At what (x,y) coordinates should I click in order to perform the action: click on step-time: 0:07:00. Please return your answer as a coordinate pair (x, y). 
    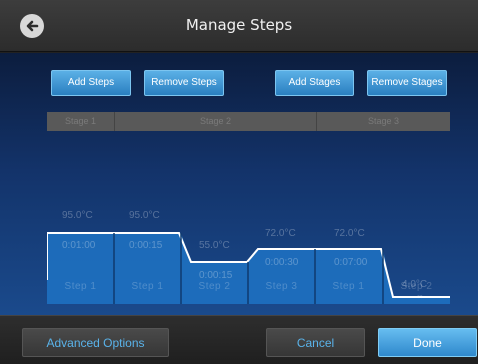
    Looking at the image, I should click on (350, 262).